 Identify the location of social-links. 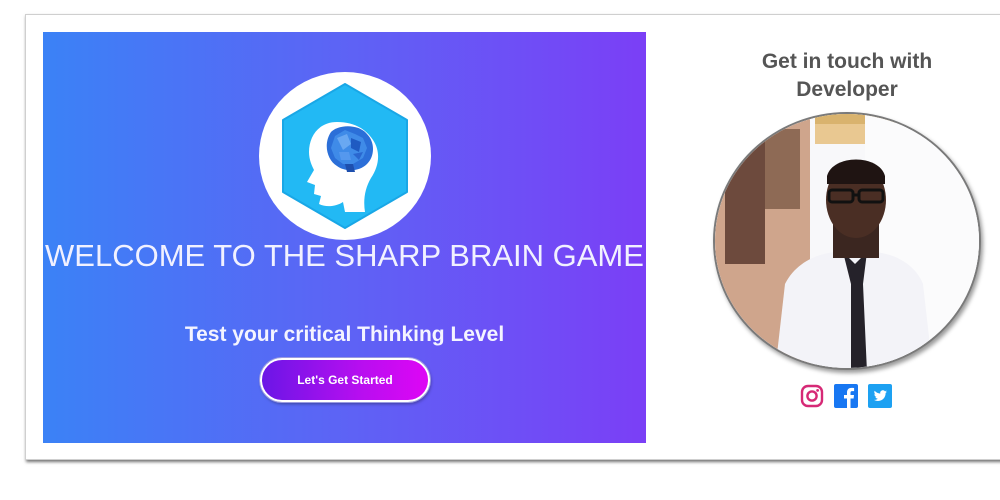
(846, 397).